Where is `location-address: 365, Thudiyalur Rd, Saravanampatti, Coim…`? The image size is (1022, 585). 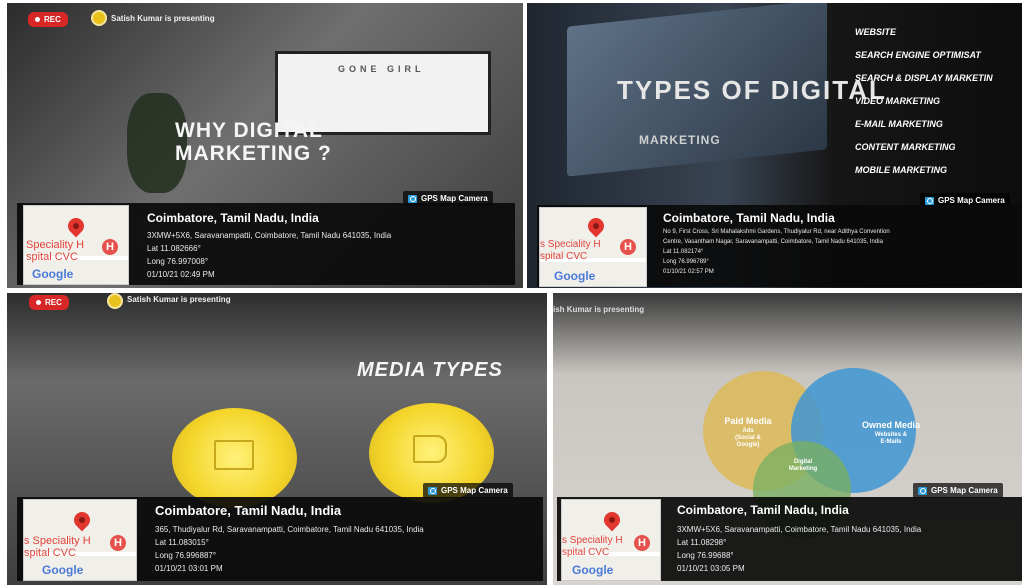 location-address: 365, Thudiyalur Rd, Saravanampatti, Coim… is located at coordinates (289, 529).